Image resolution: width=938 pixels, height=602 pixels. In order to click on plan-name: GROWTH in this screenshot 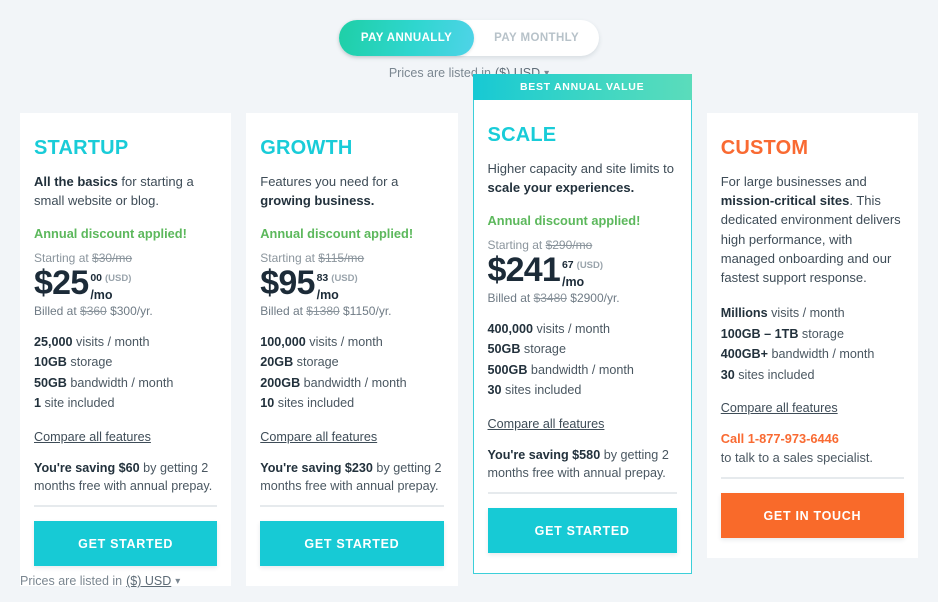, I will do `click(306, 148)`.